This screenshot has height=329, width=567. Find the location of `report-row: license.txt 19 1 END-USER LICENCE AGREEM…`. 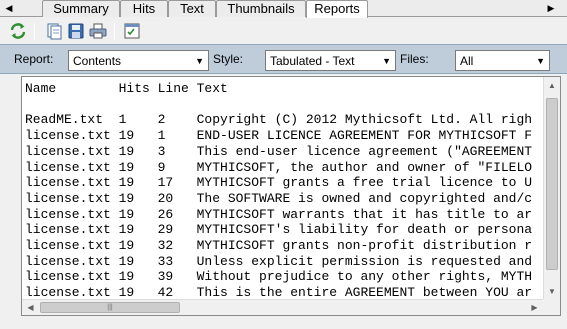

report-row: license.txt 19 1 END-USER LICENCE AGREEM… is located at coordinates (279, 136).